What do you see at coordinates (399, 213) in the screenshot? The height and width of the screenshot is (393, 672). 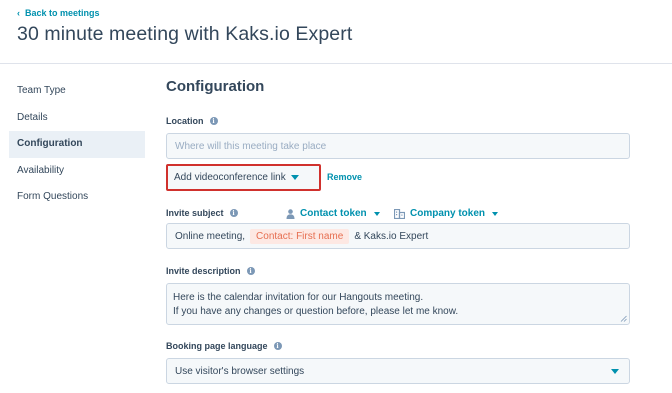 I see `building-icon` at bounding box center [399, 213].